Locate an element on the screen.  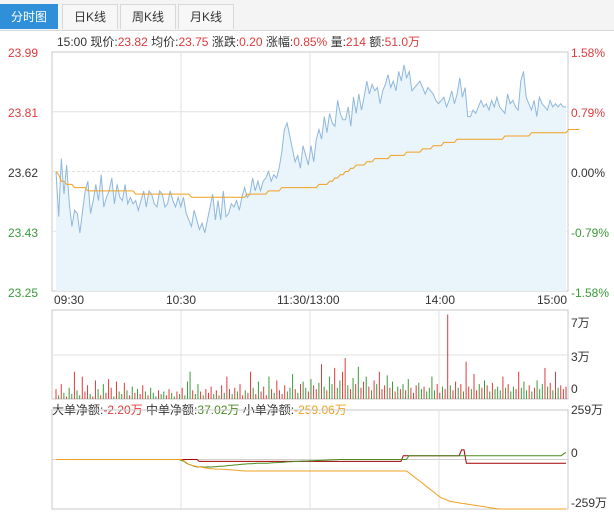
volume-plot is located at coordinates (311, 356).